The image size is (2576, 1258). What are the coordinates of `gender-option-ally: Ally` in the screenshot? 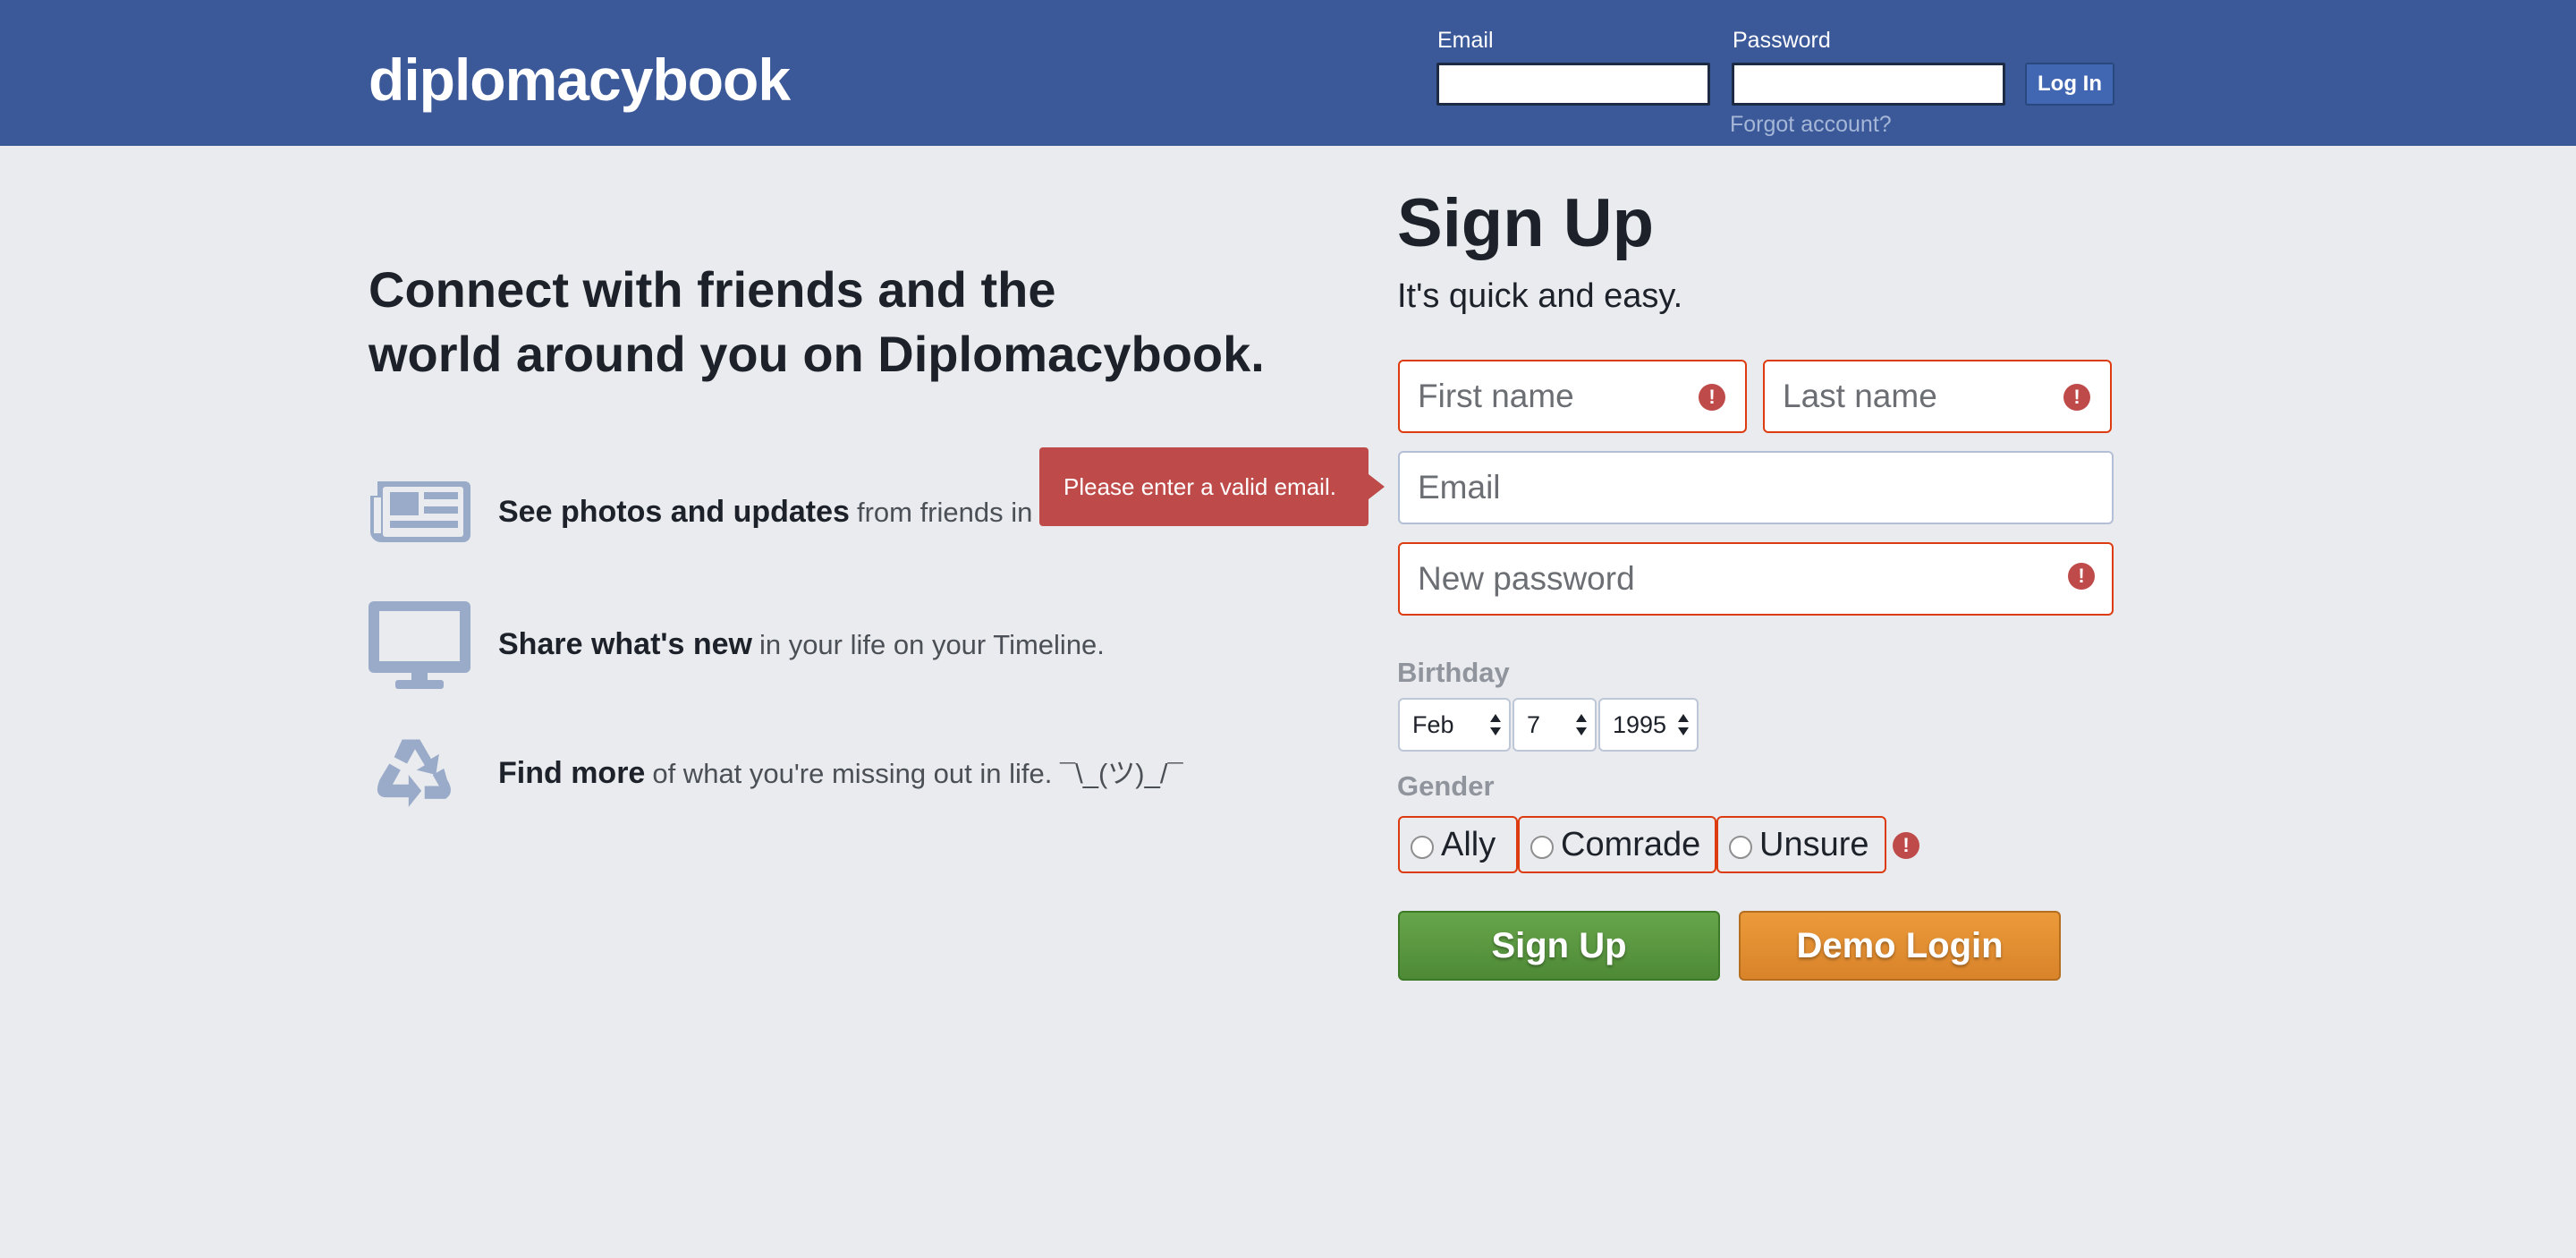 It's located at (1458, 844).